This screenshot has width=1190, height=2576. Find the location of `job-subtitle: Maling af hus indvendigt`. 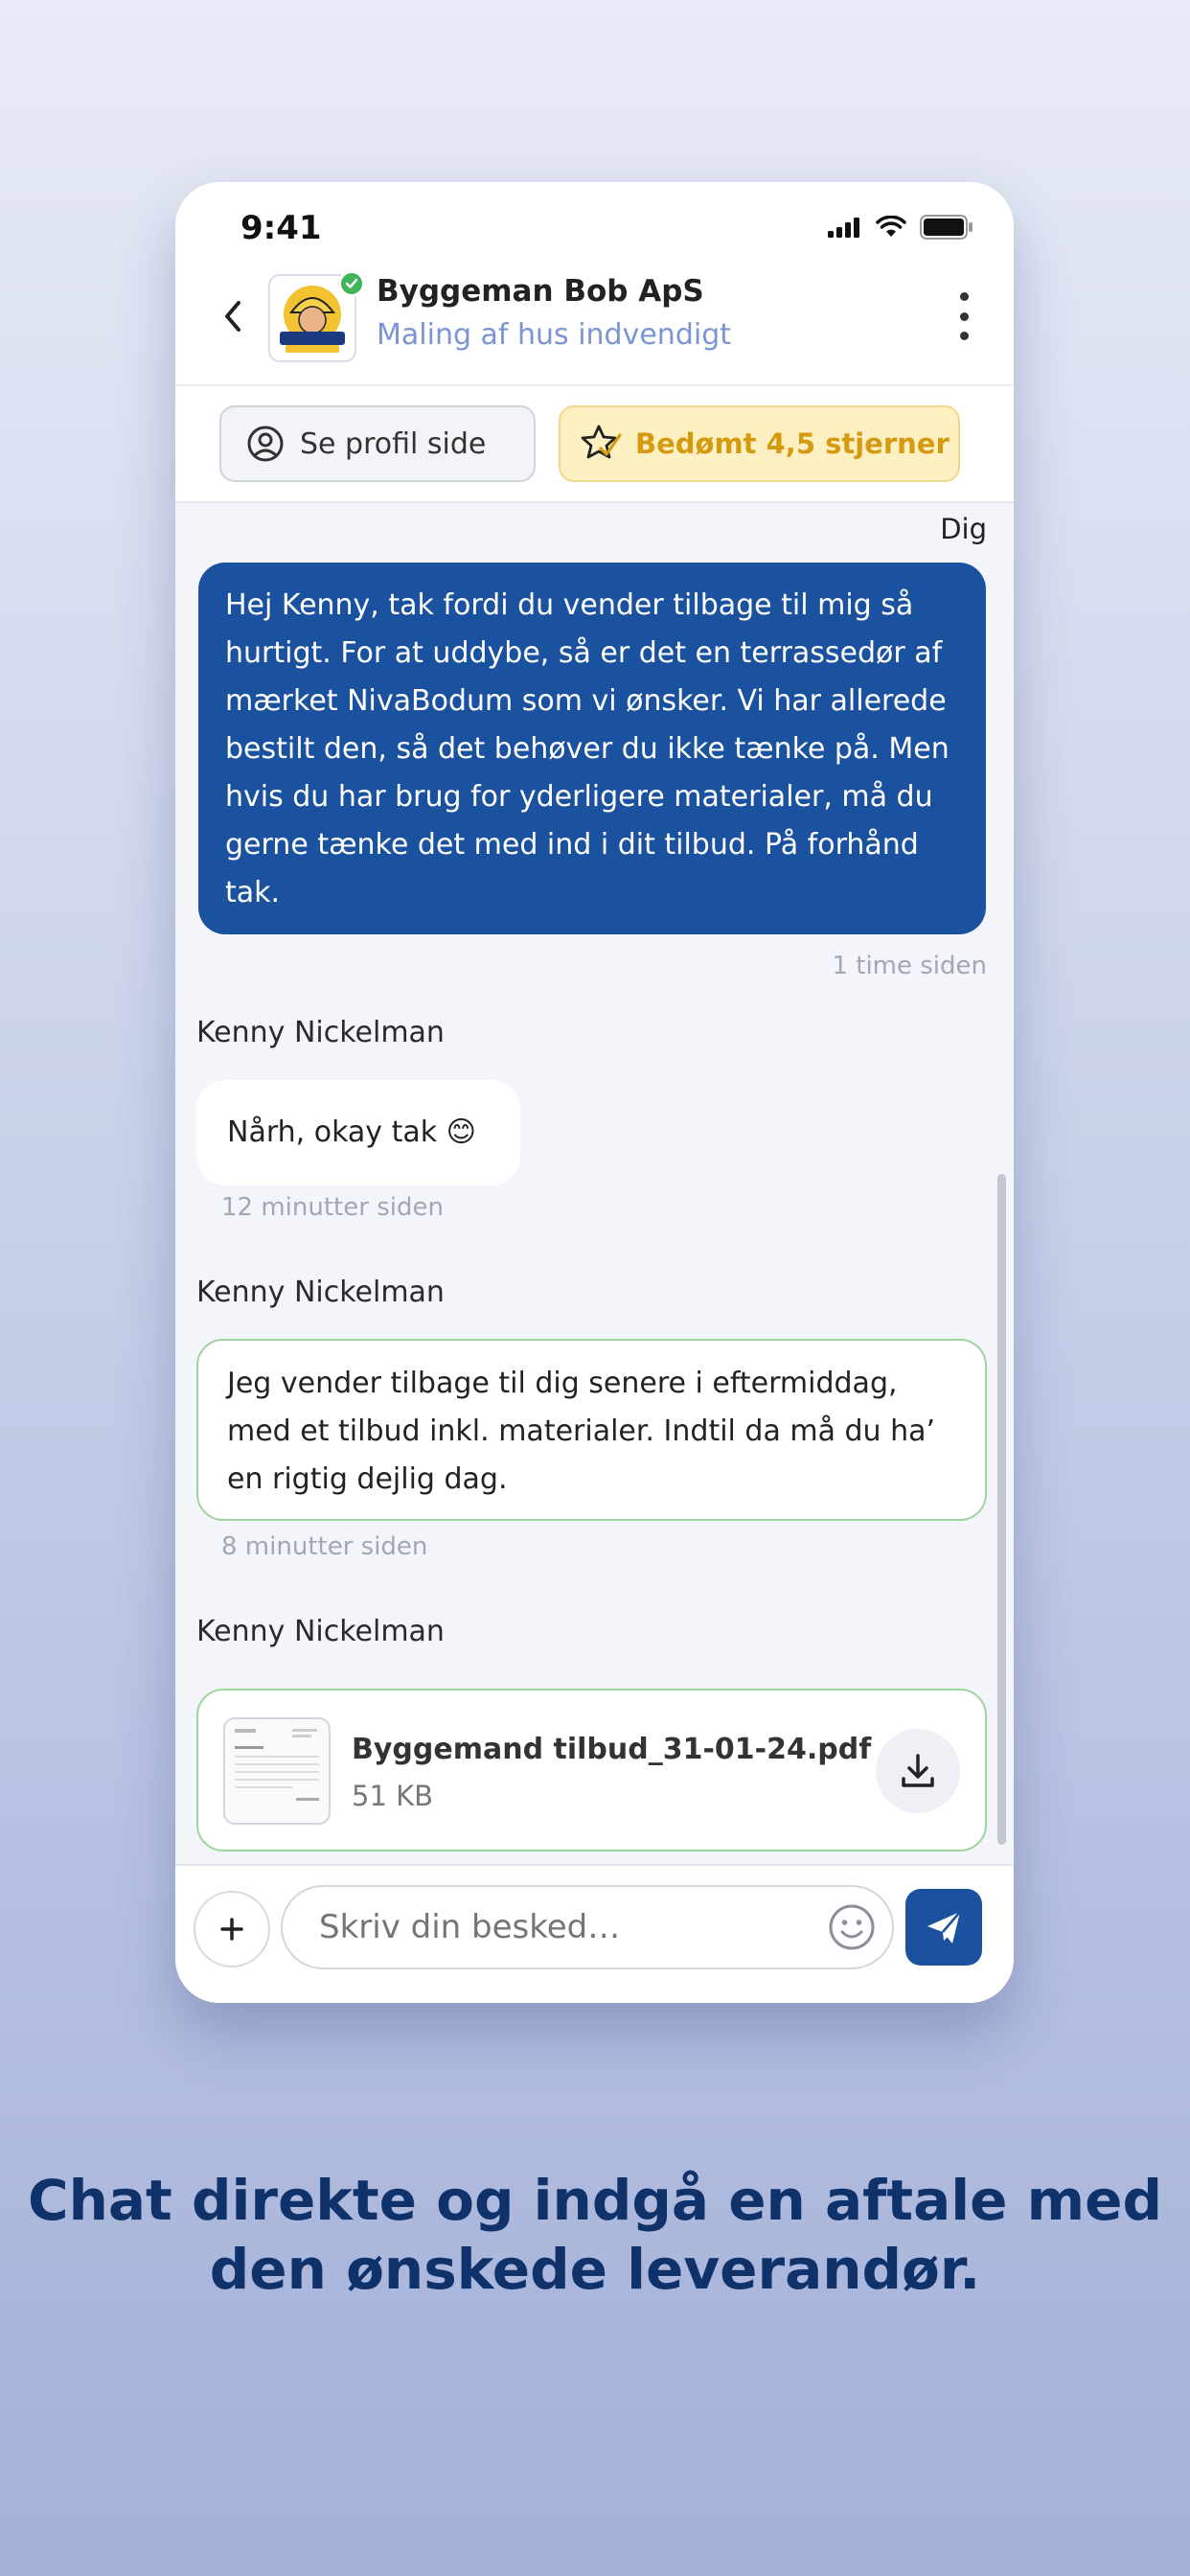

job-subtitle: Maling af hus indvendigt is located at coordinates (555, 335).